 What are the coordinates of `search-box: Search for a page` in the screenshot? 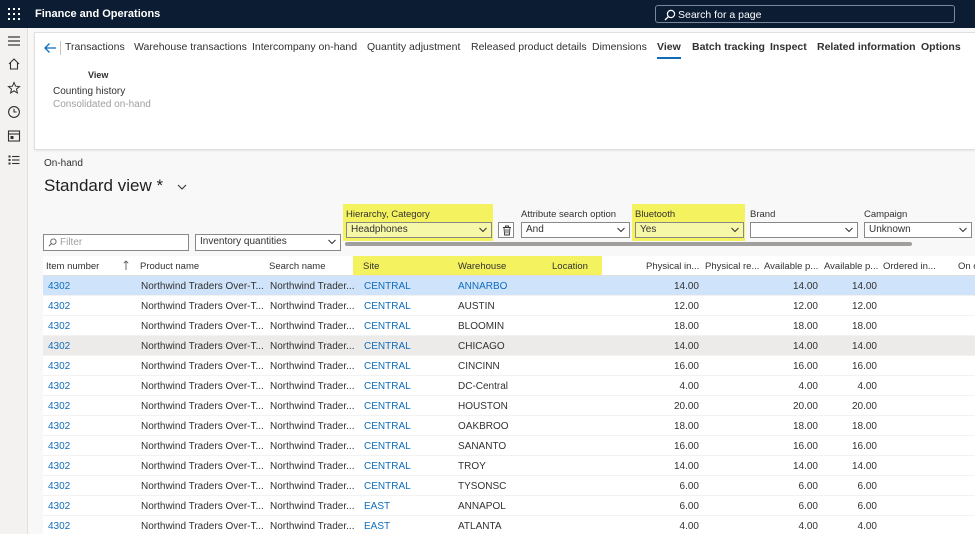 It's located at (805, 14).